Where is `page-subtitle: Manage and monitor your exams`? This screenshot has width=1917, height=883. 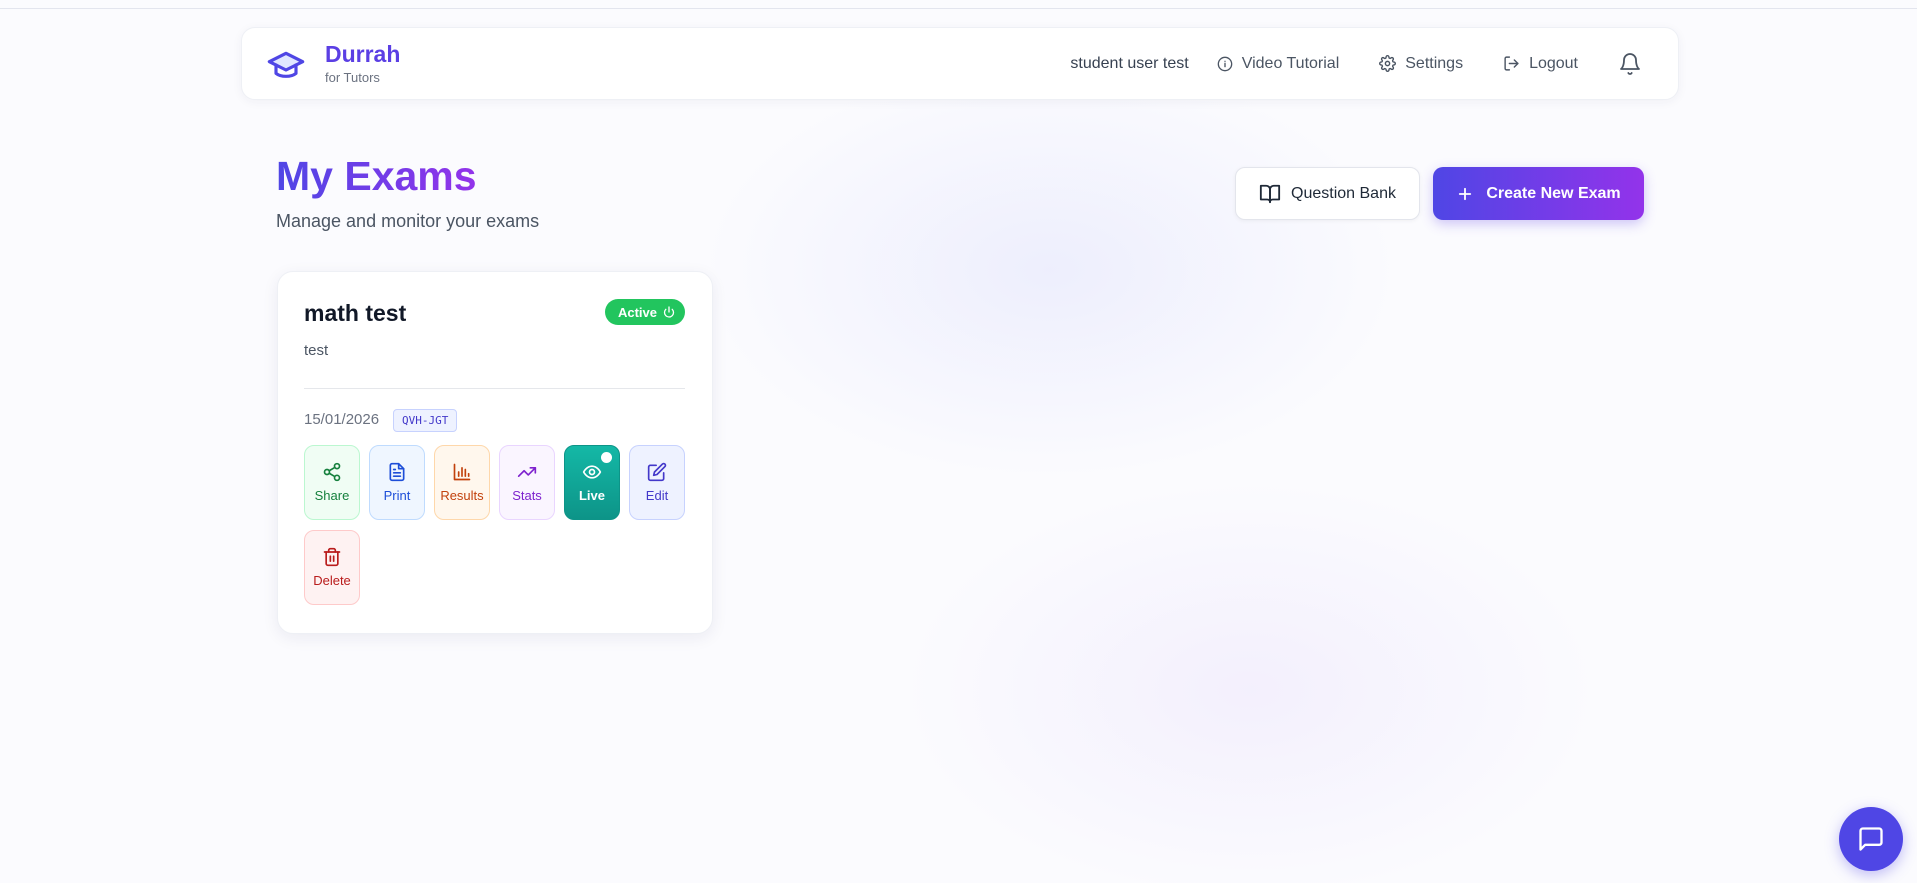 page-subtitle: Manage and monitor your exams is located at coordinates (408, 221).